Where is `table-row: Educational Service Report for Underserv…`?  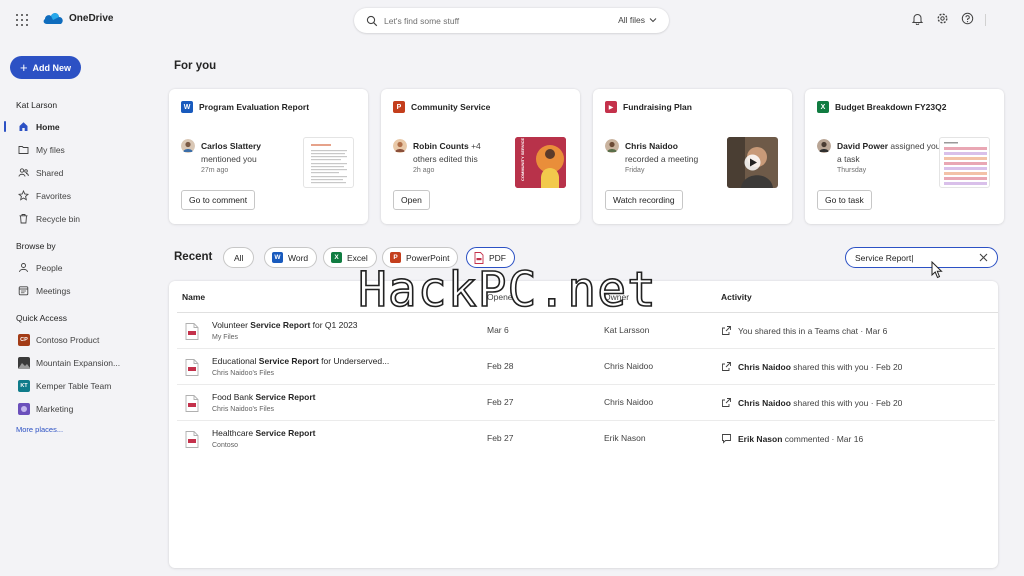 table-row: Educational Service Report for Underserv… is located at coordinates (586, 367).